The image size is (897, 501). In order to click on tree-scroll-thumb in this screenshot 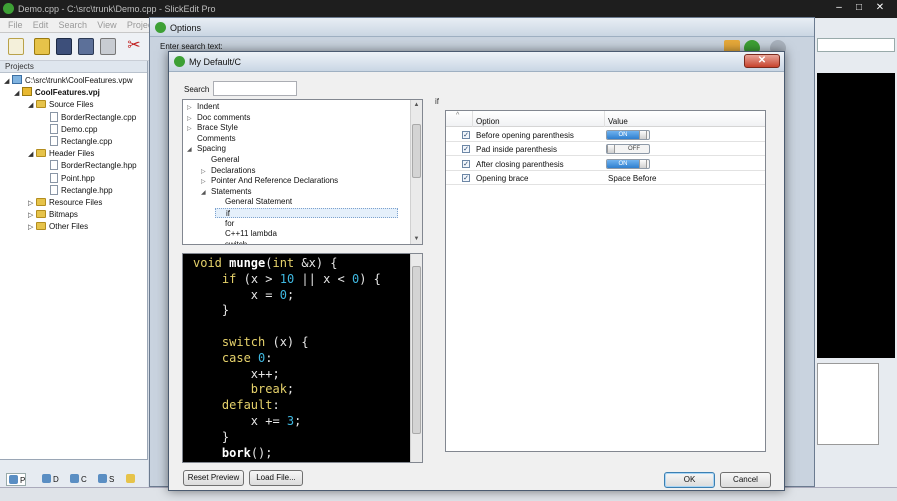, I will do `click(416, 151)`.